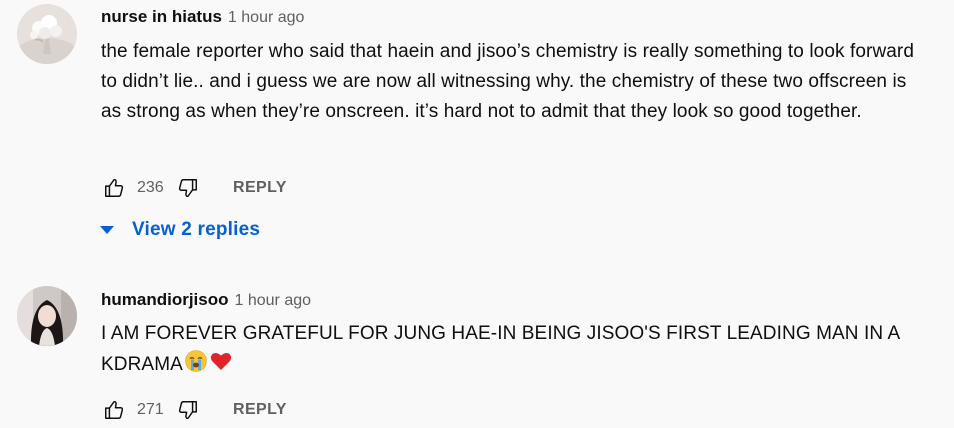  What do you see at coordinates (150, 187) in the screenshot?
I see `like-count: 236` at bounding box center [150, 187].